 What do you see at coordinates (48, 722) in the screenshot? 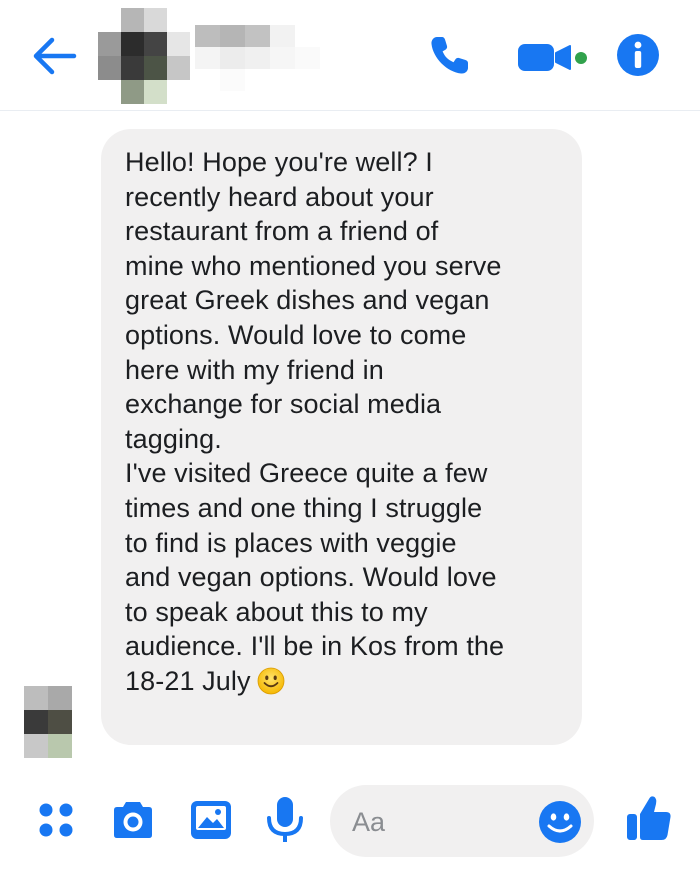
I see `sender-avatar` at bounding box center [48, 722].